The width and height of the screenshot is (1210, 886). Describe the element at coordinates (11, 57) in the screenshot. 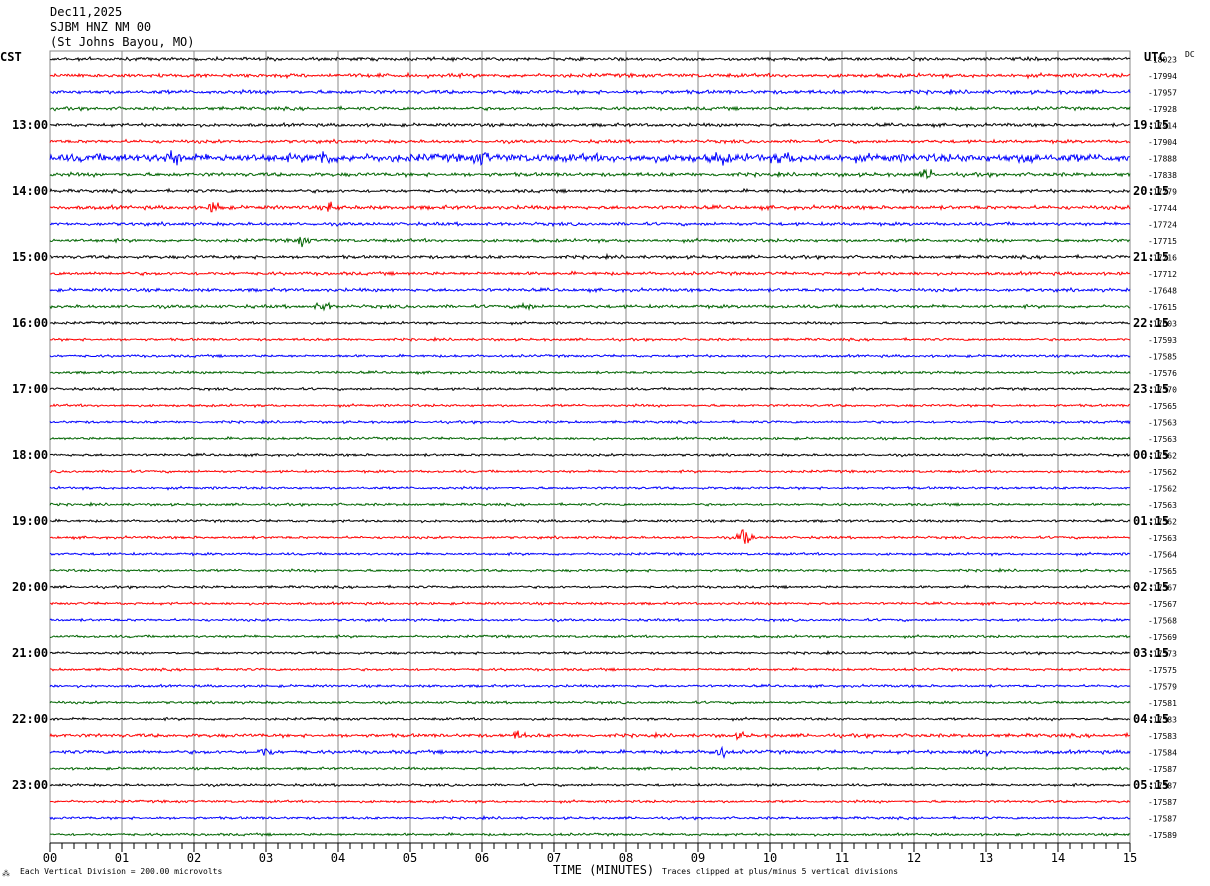

I see `cst-timezone-label: CST` at that location.